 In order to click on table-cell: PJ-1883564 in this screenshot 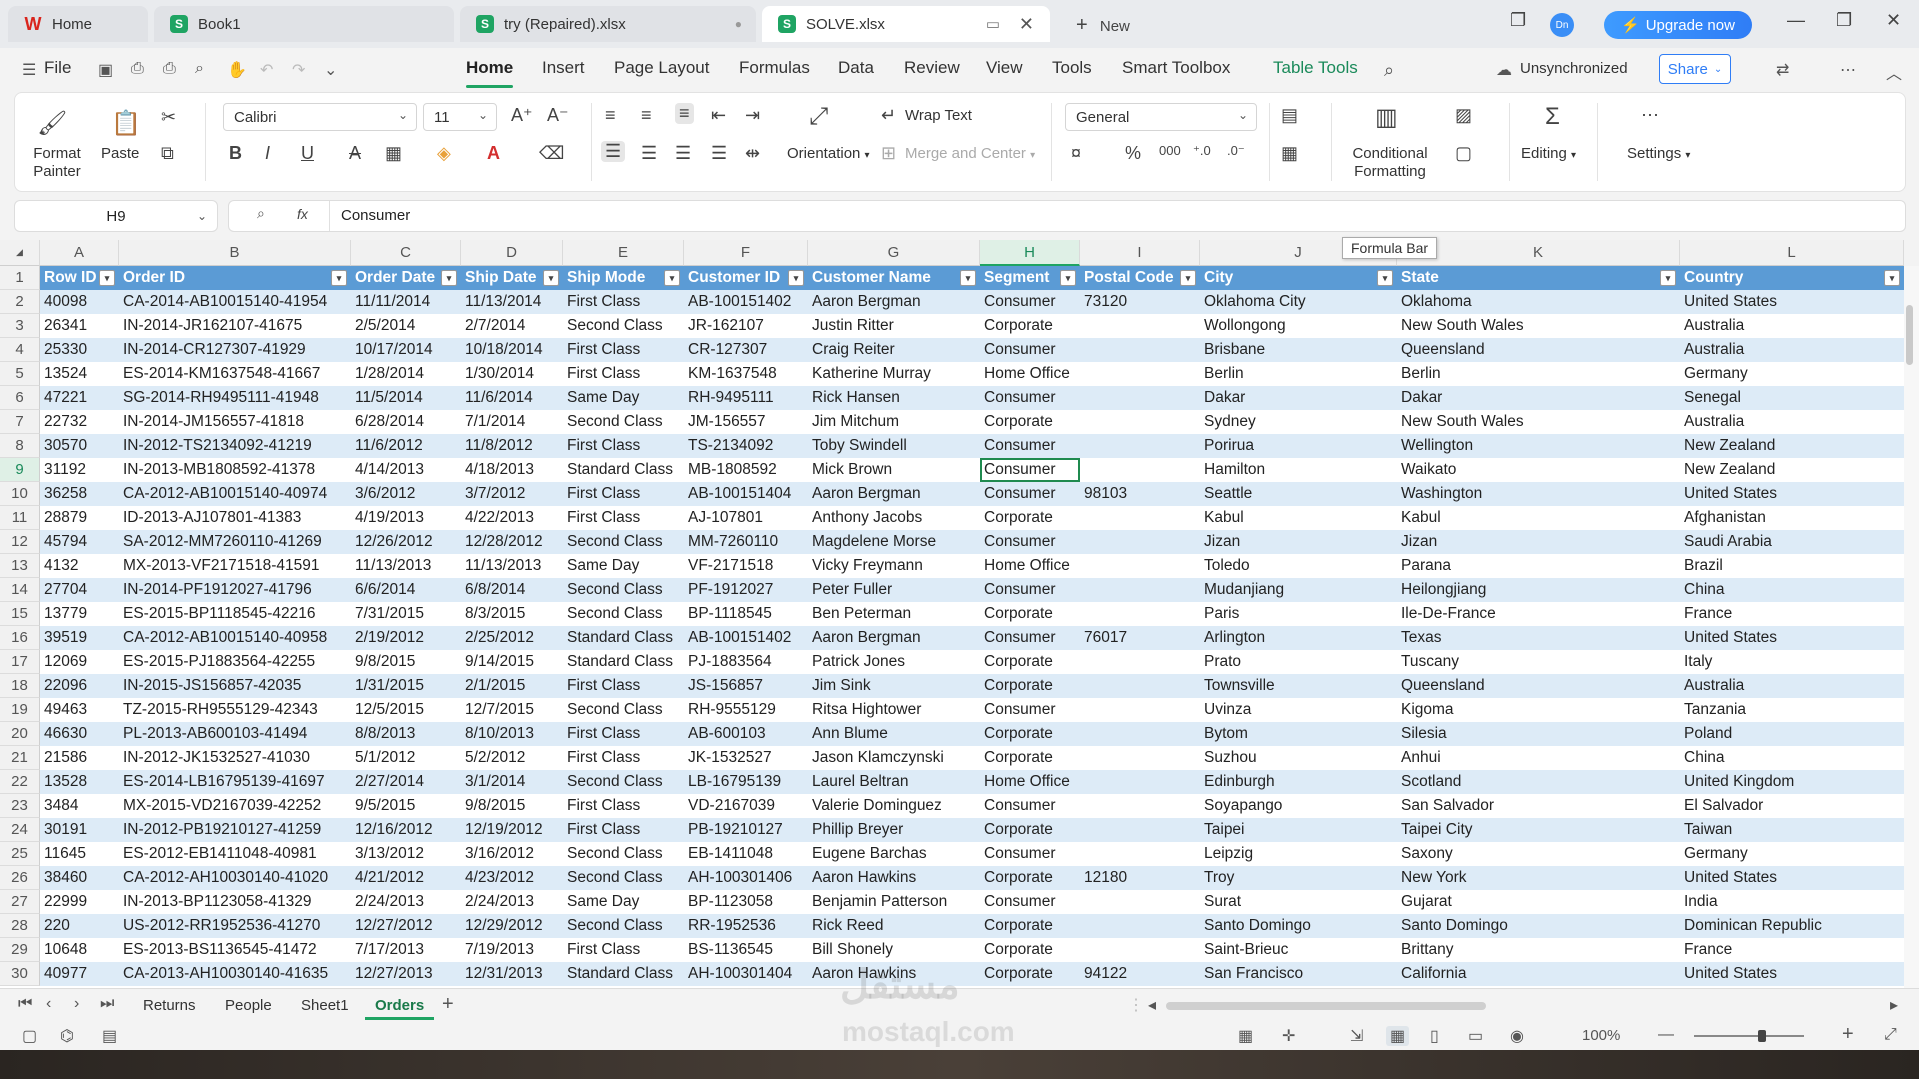, I will do `click(746, 662)`.